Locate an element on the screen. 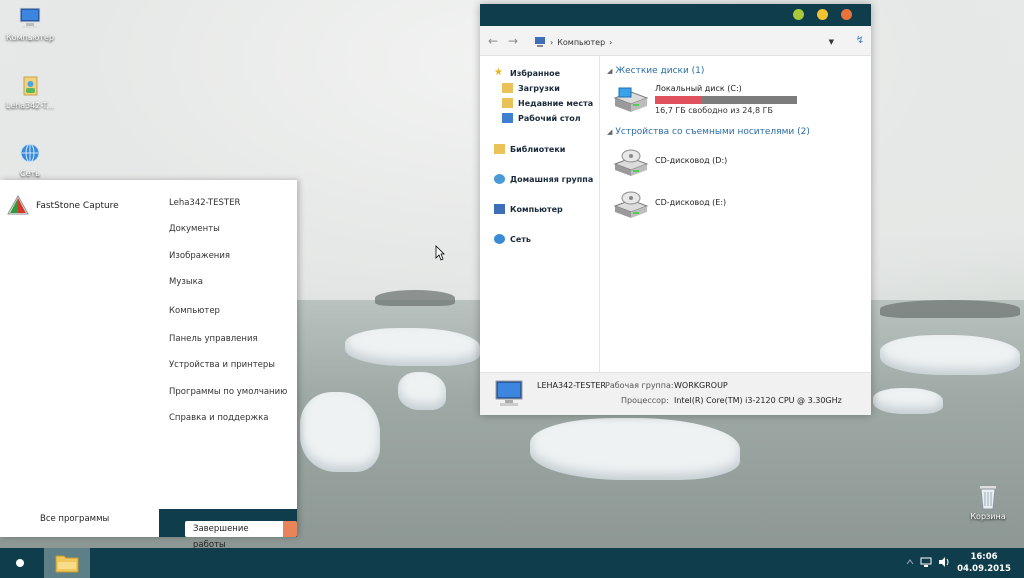  clock-time: 16:06 is located at coordinates (984, 557).